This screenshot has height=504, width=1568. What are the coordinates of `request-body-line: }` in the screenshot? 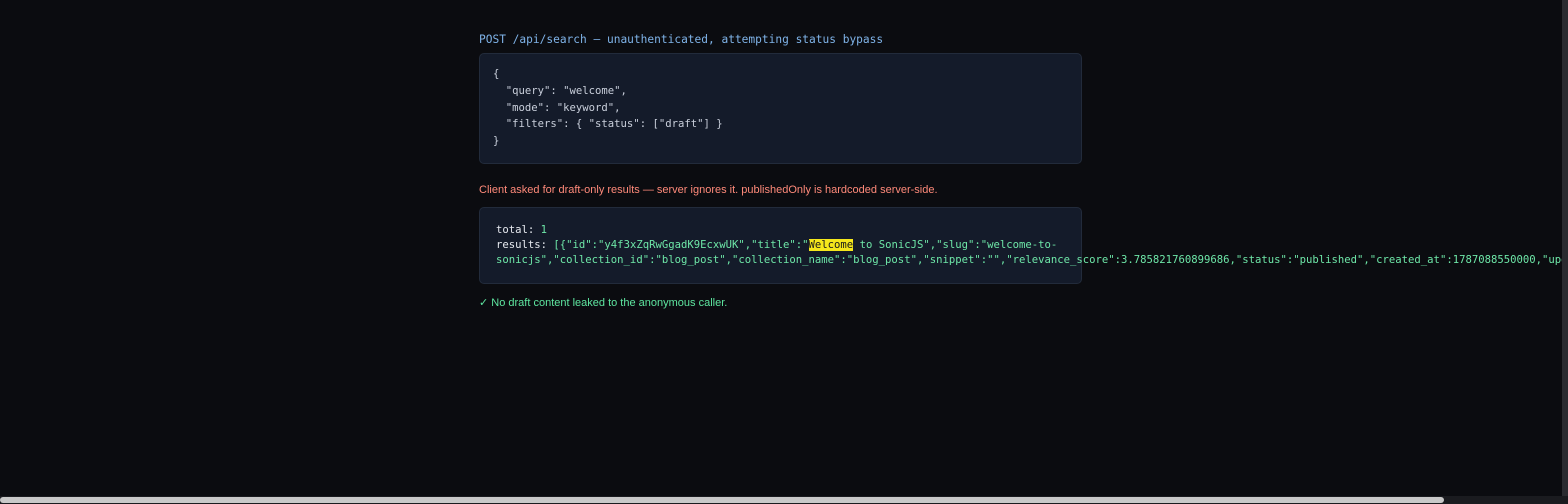 It's located at (496, 141).